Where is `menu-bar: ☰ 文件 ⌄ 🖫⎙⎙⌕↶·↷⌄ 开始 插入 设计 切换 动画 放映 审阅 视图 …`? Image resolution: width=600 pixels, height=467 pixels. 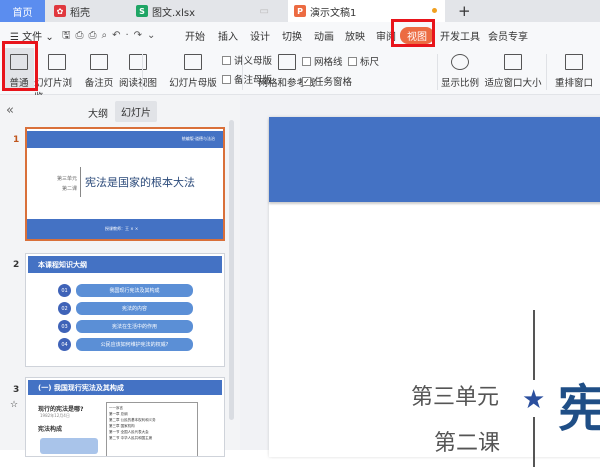 menu-bar: ☰ 文件 ⌄ 🖫⎙⎙⌕↶·↷⌄ 开始 插入 设计 切换 动画 放映 审阅 视图 … is located at coordinates (300, 35).